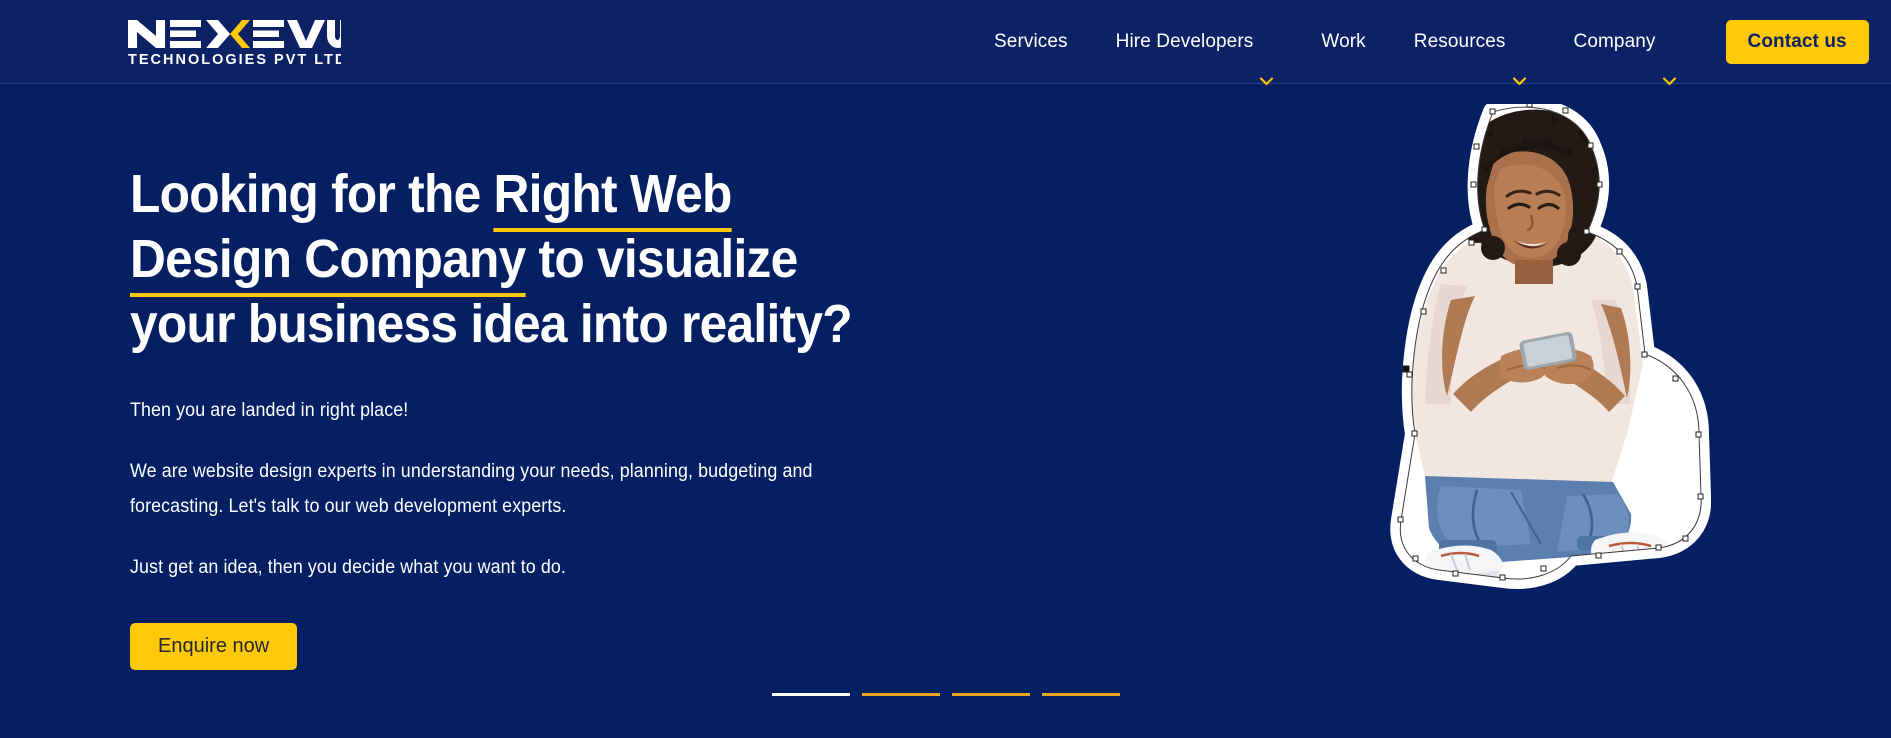 This screenshot has height=738, width=1891. Describe the element at coordinates (328, 263) in the screenshot. I see `headline-highlight-2: Design Company` at that location.